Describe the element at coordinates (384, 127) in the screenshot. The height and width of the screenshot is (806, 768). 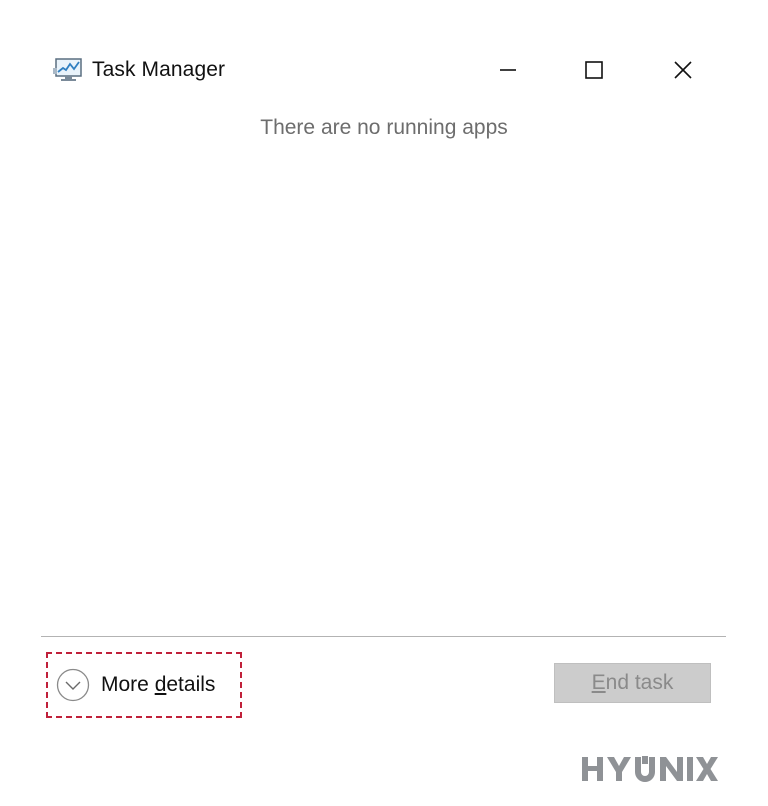
I see `no-running-apps-message: There are no running apps` at that location.